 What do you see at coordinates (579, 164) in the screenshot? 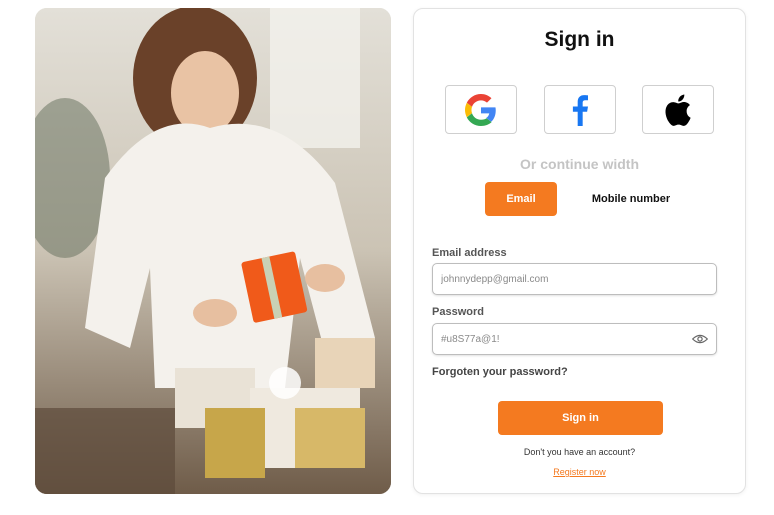
I see `continue-with-text: Or continue width` at bounding box center [579, 164].